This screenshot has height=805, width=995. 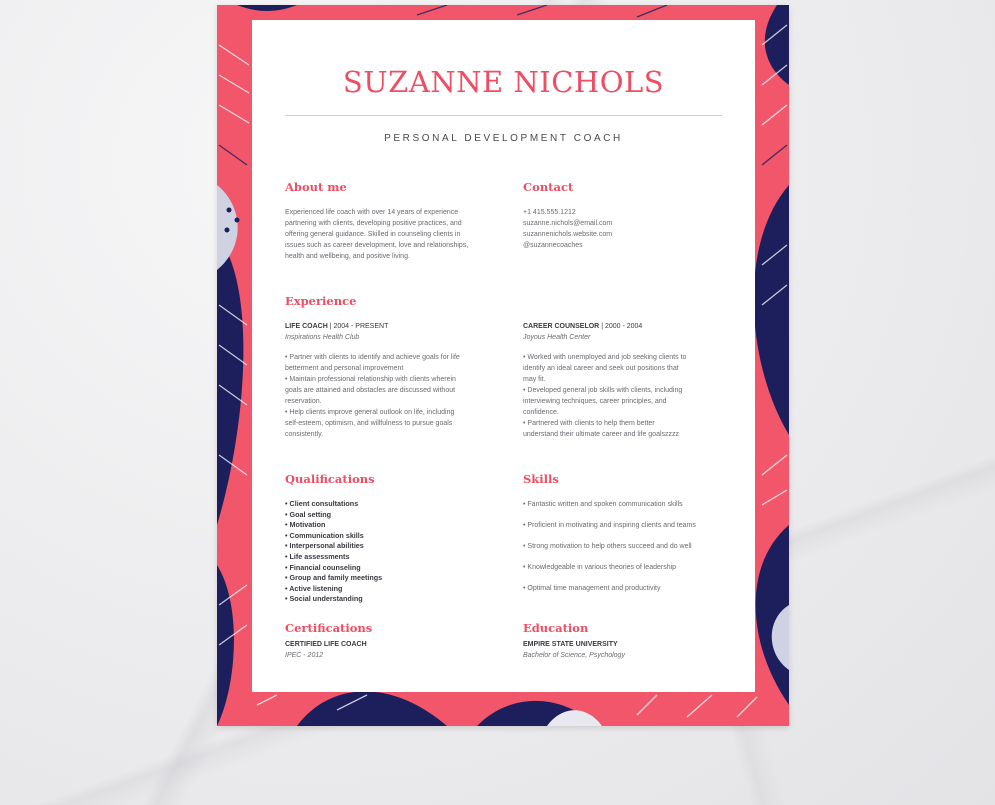 I want to click on certification-name: CERTIFIED LIFE COACH, so click(x=326, y=644).